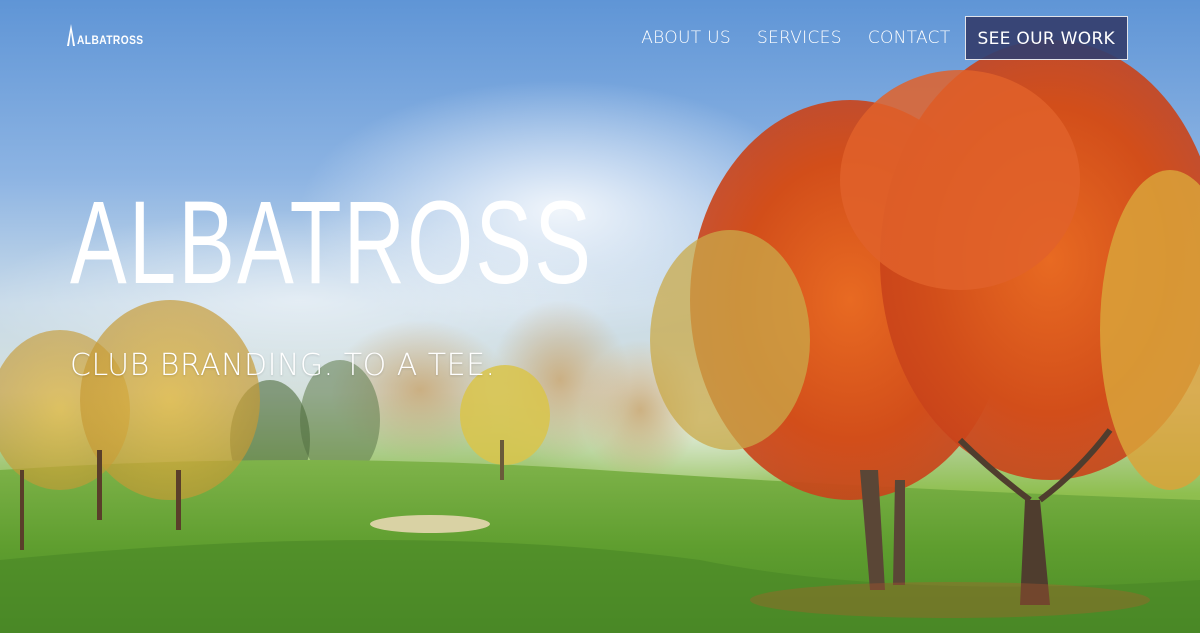  I want to click on hero-title: ALBATROSS, so click(332, 243).